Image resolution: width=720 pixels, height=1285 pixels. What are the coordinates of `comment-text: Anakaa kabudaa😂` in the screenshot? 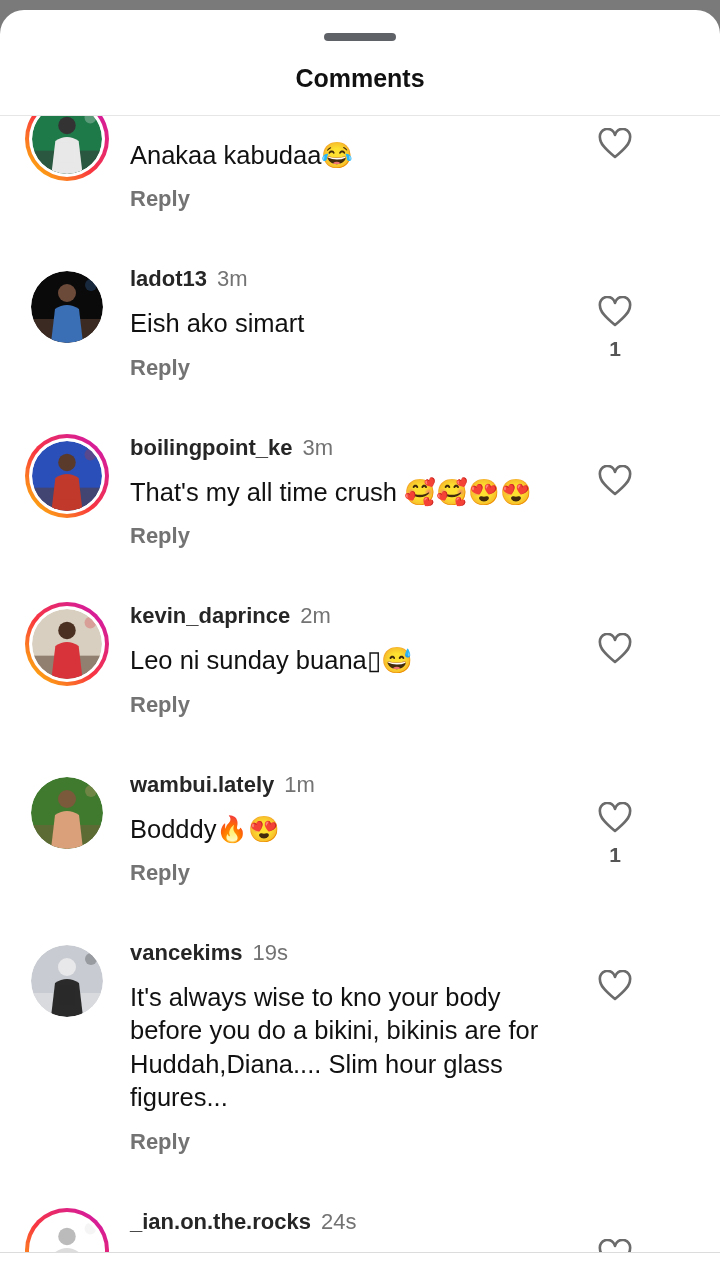 It's located at (242, 155).